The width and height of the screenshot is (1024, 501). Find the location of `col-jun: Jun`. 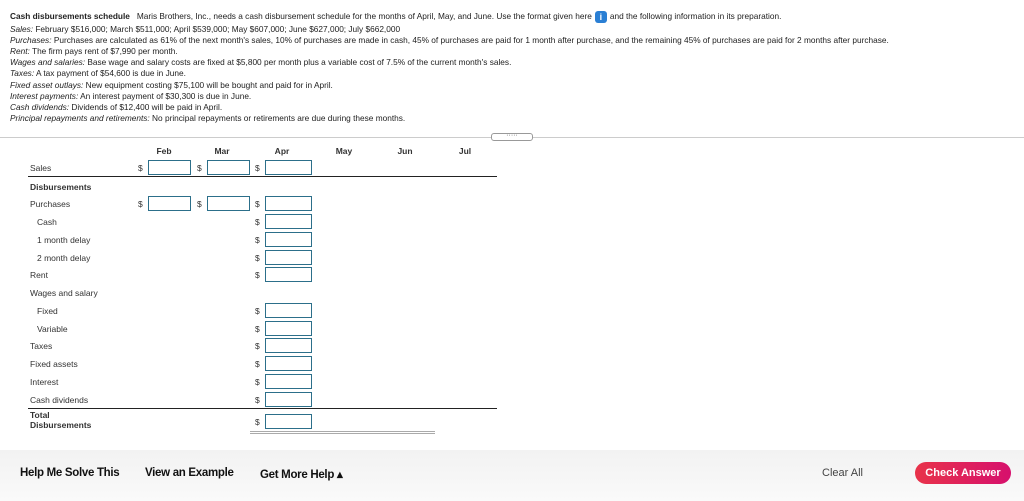

col-jun: Jun is located at coordinates (405, 151).